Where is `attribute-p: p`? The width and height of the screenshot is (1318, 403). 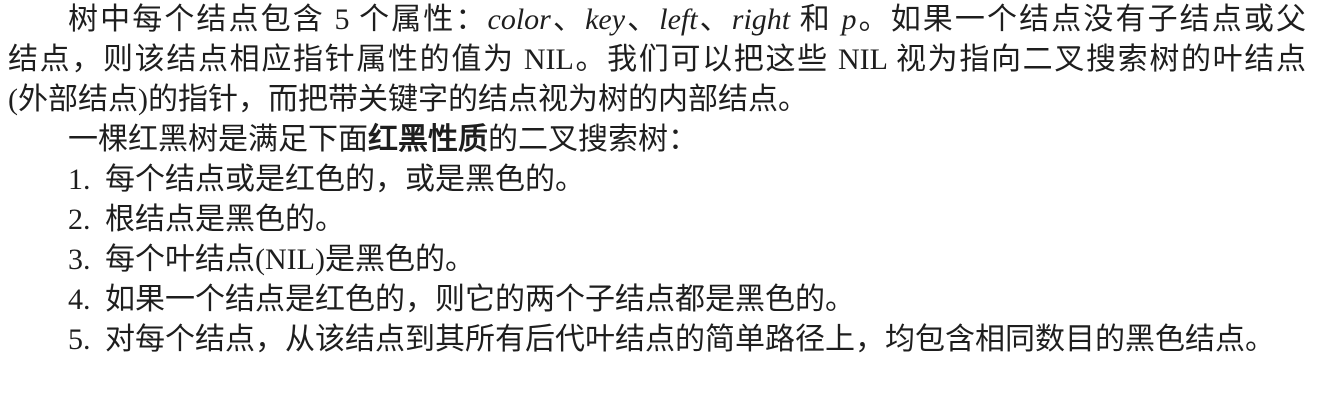 attribute-p: p is located at coordinates (849, 19).